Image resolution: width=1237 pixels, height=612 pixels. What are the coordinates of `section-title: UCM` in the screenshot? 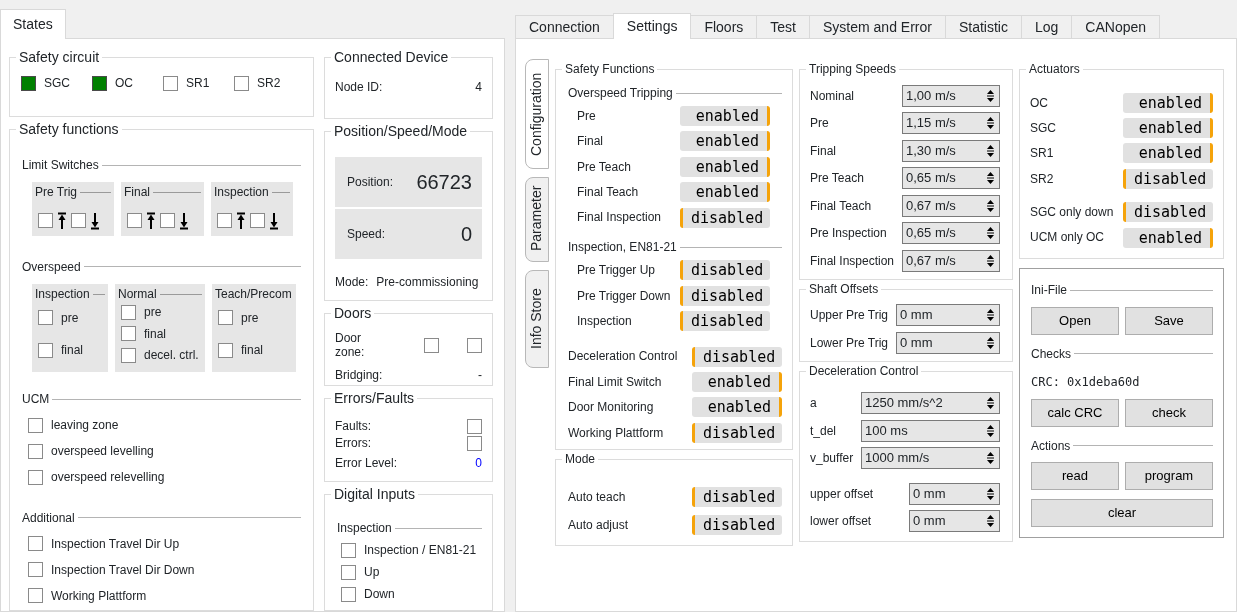 It's located at (36, 399).